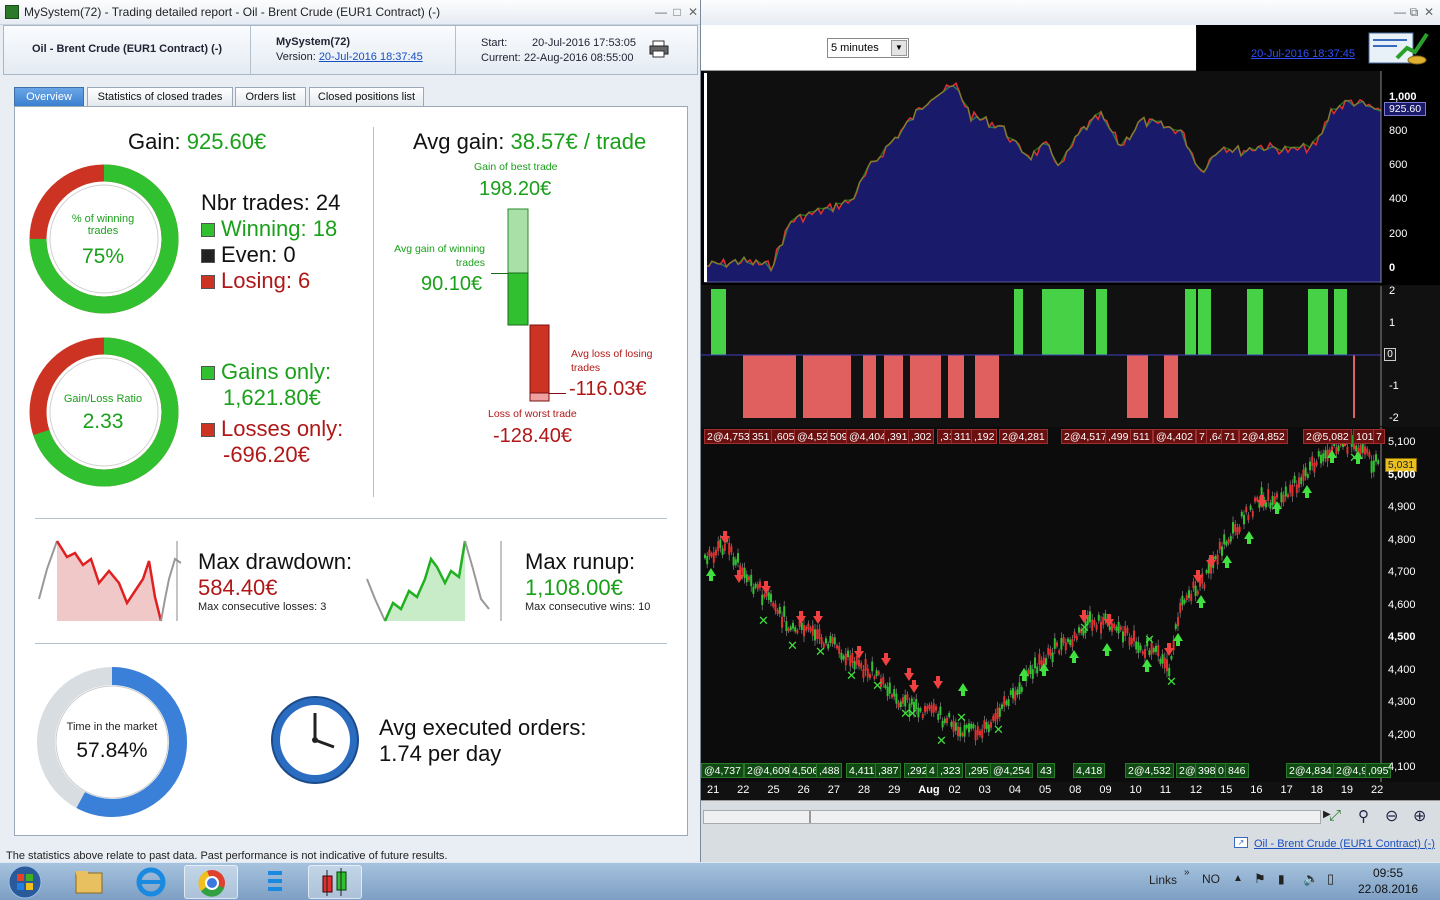 The image size is (1440, 900). I want to click on chart-restore-icon: ⧉, so click(1414, 12).